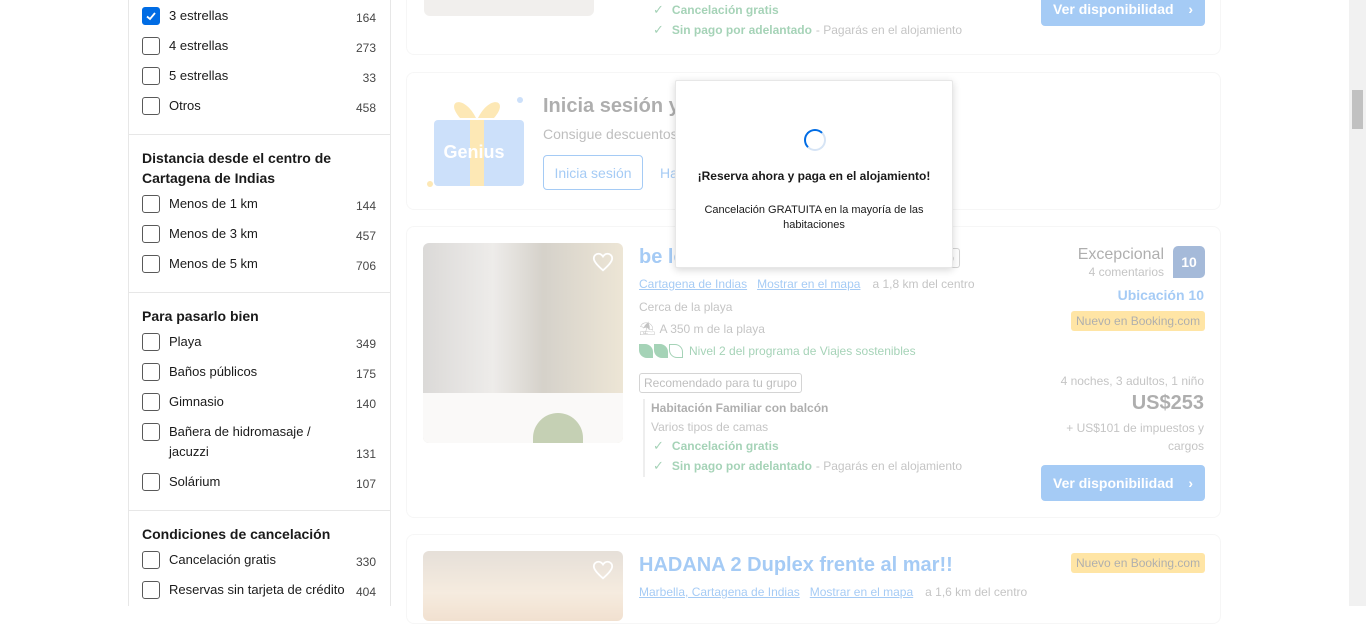  What do you see at coordinates (1132, 381) in the screenshot?
I see `stay-details: 4 noches, 3 adultos, 1 niño` at bounding box center [1132, 381].